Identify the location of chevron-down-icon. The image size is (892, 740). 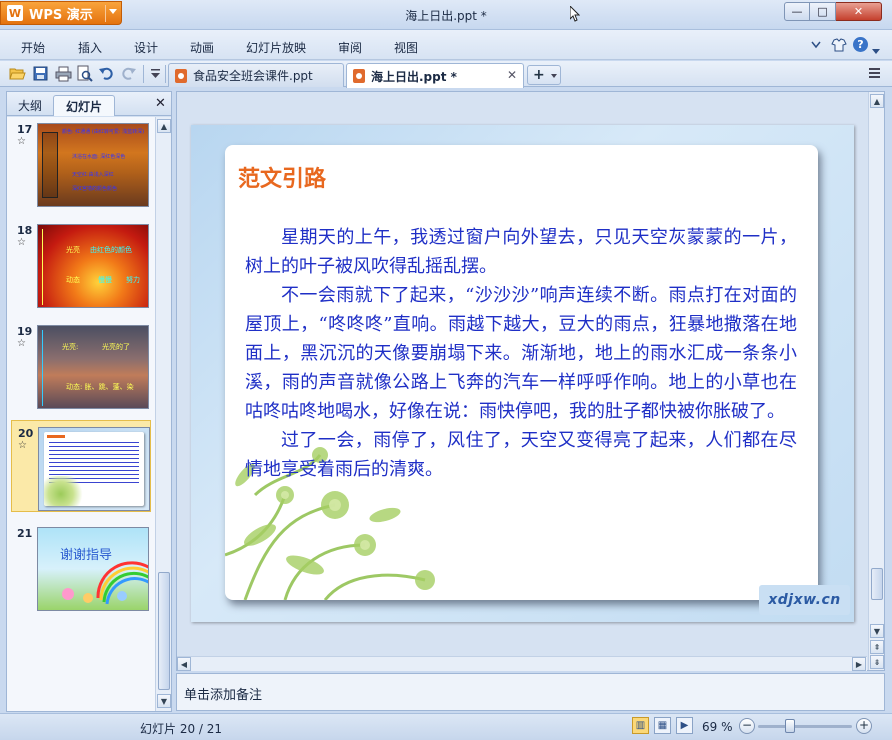
(554, 76).